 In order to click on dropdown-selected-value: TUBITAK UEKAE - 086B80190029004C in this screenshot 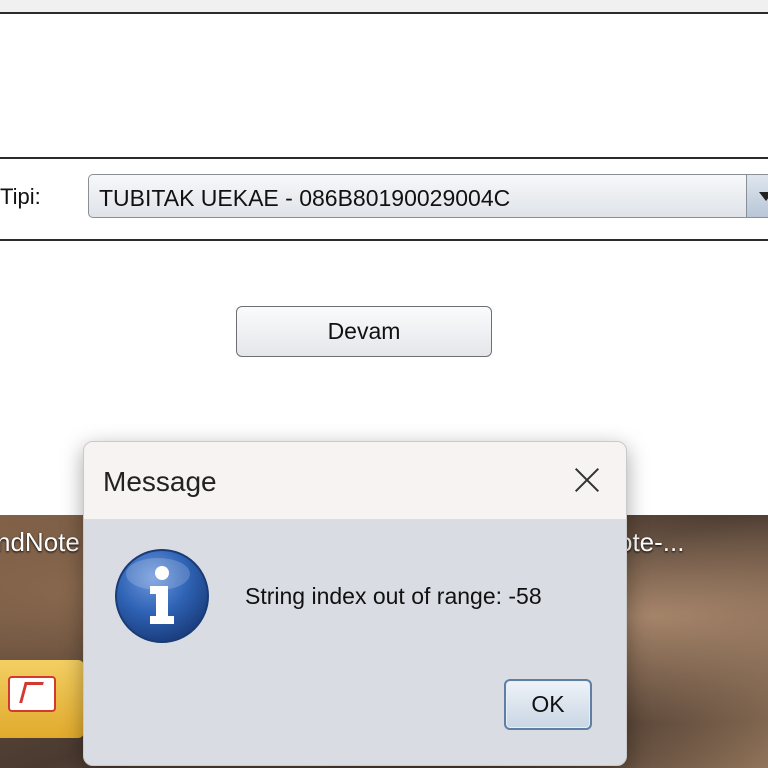, I will do `click(305, 198)`.